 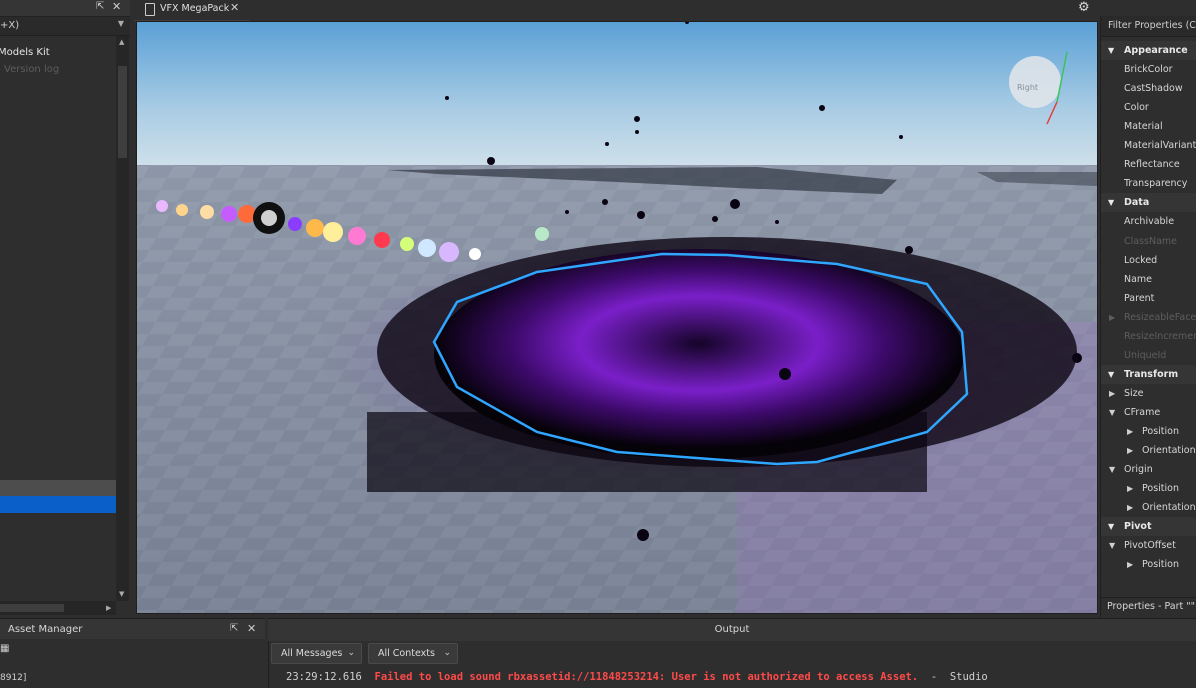 What do you see at coordinates (732, 630) in the screenshot?
I see `output-titlebar: Output` at bounding box center [732, 630].